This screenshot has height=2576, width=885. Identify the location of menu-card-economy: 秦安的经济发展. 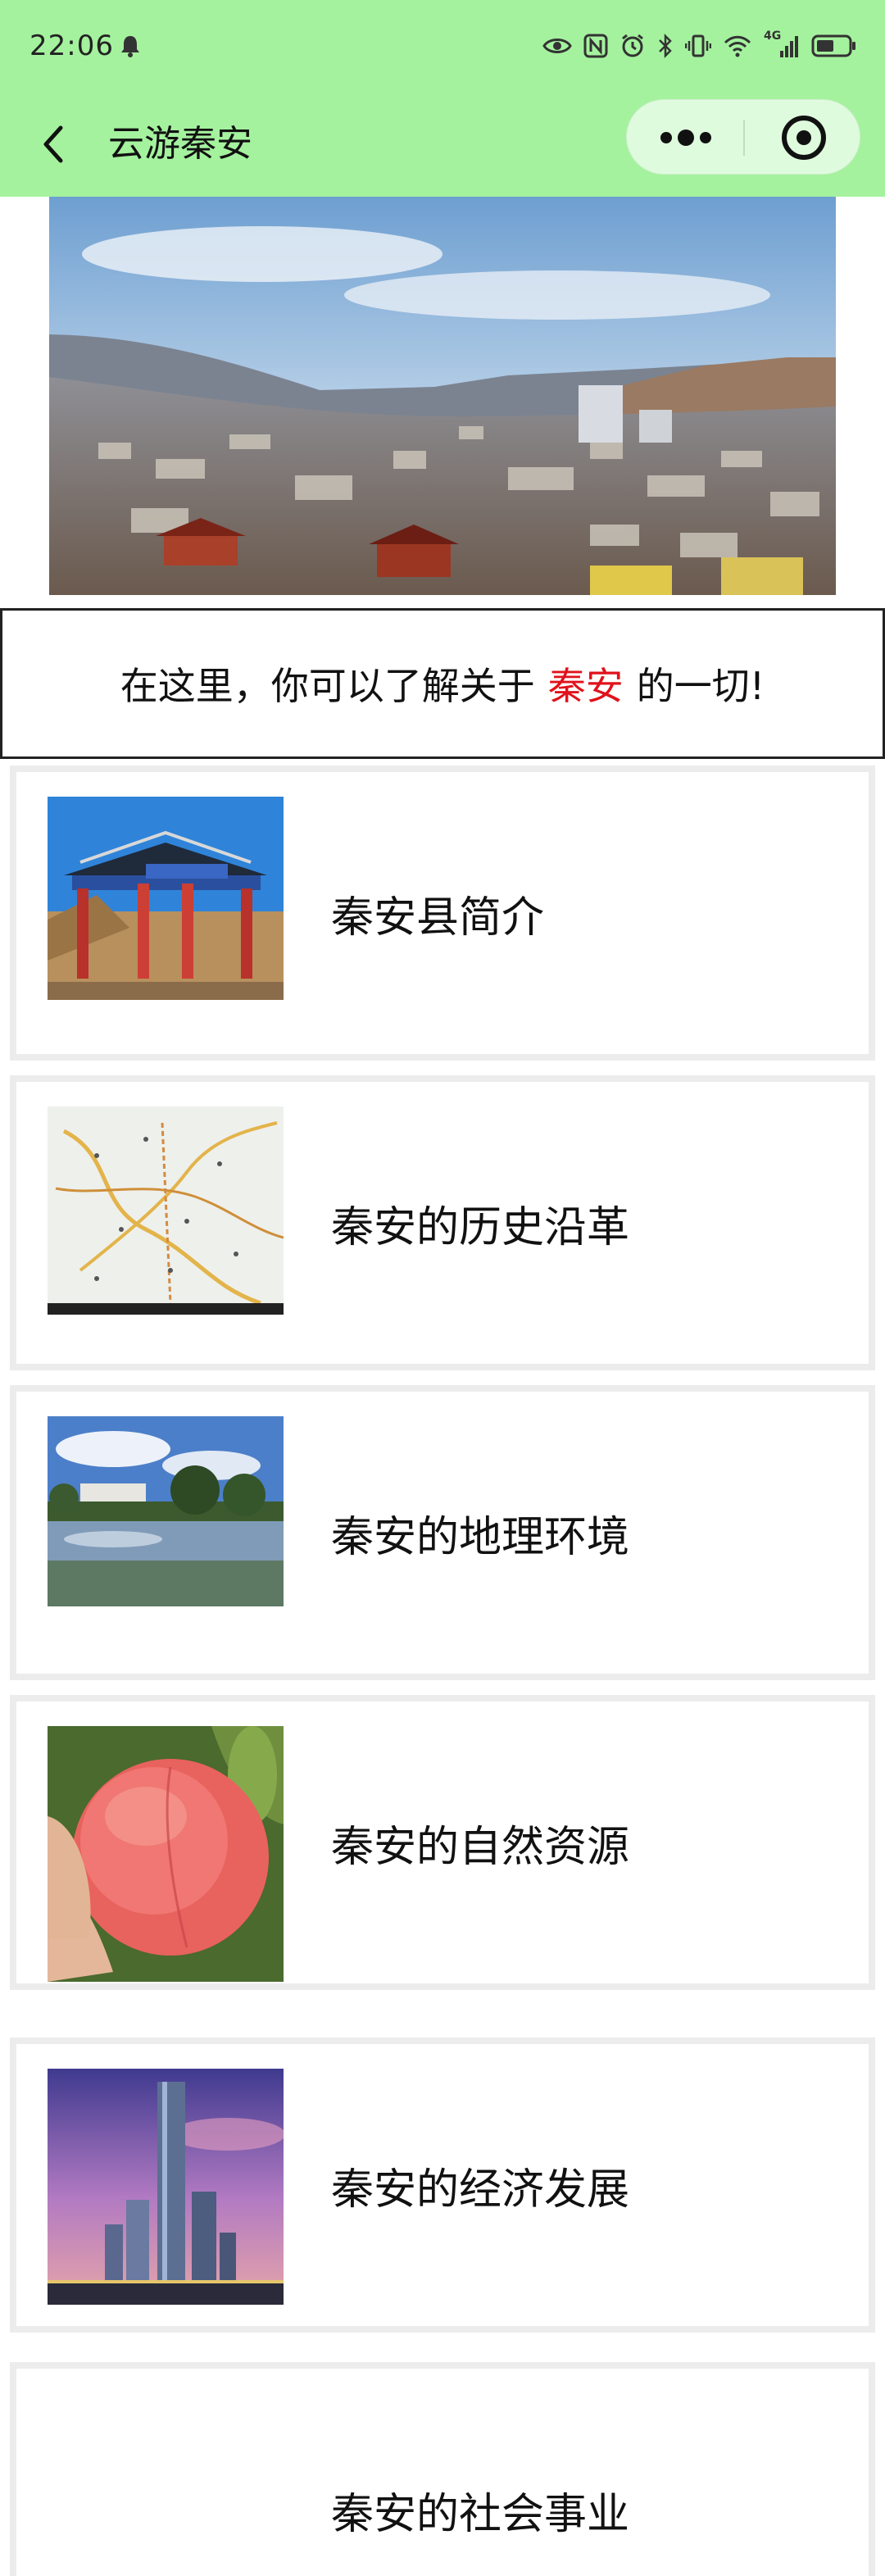
(442, 2185).